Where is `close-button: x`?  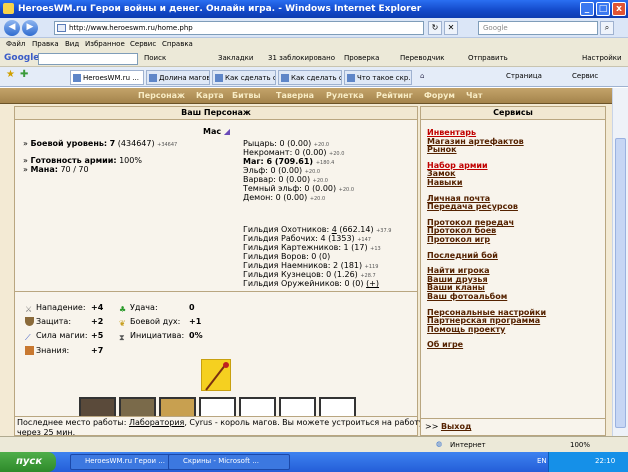
close-button: x is located at coordinates (619, 9).